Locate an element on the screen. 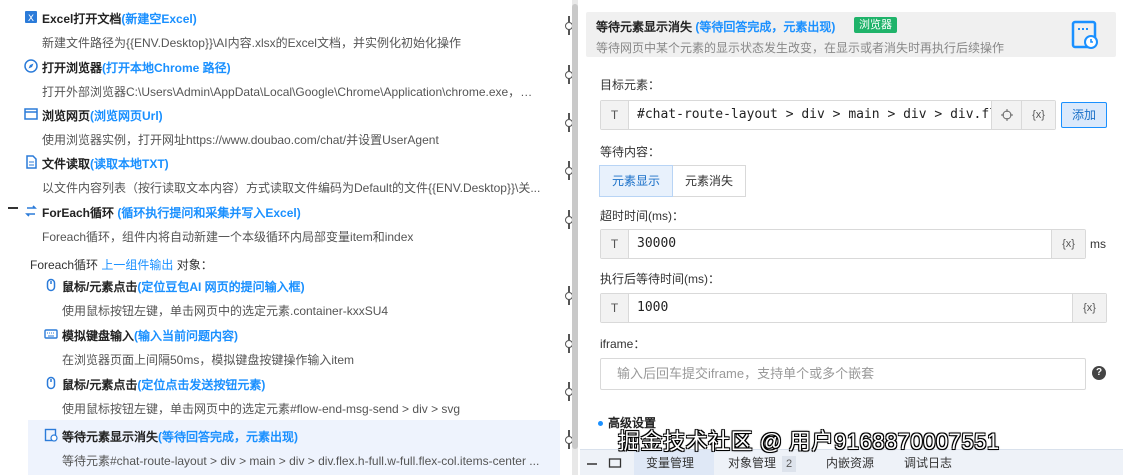  panel-description: 等待网页中某个元素的显示状态发生改变，在显示或者消失时再执行后续操作 is located at coordinates (800, 48).